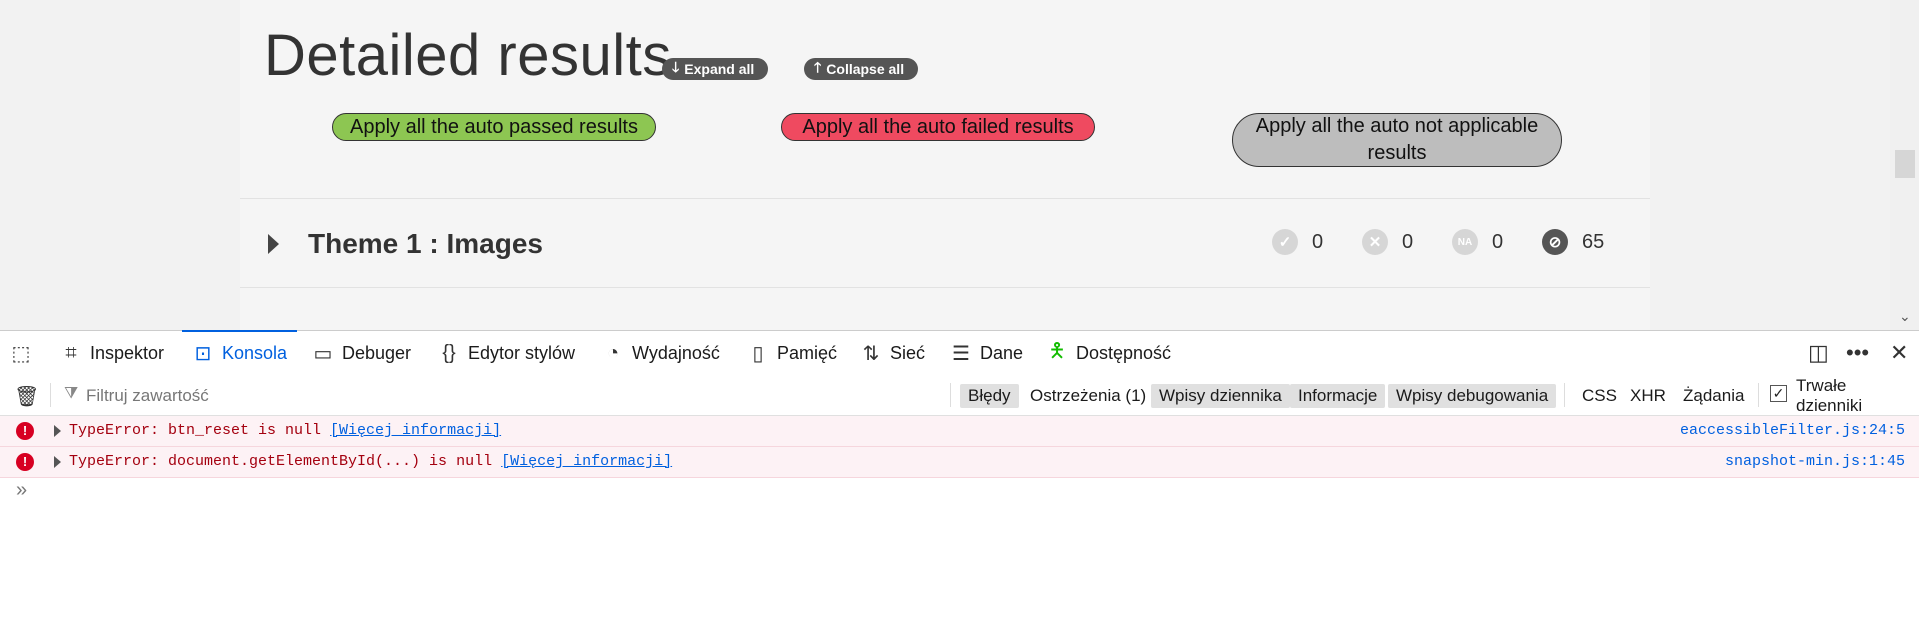  Describe the element at coordinates (1002, 352) in the screenshot. I see `tab-label: Dane` at that location.